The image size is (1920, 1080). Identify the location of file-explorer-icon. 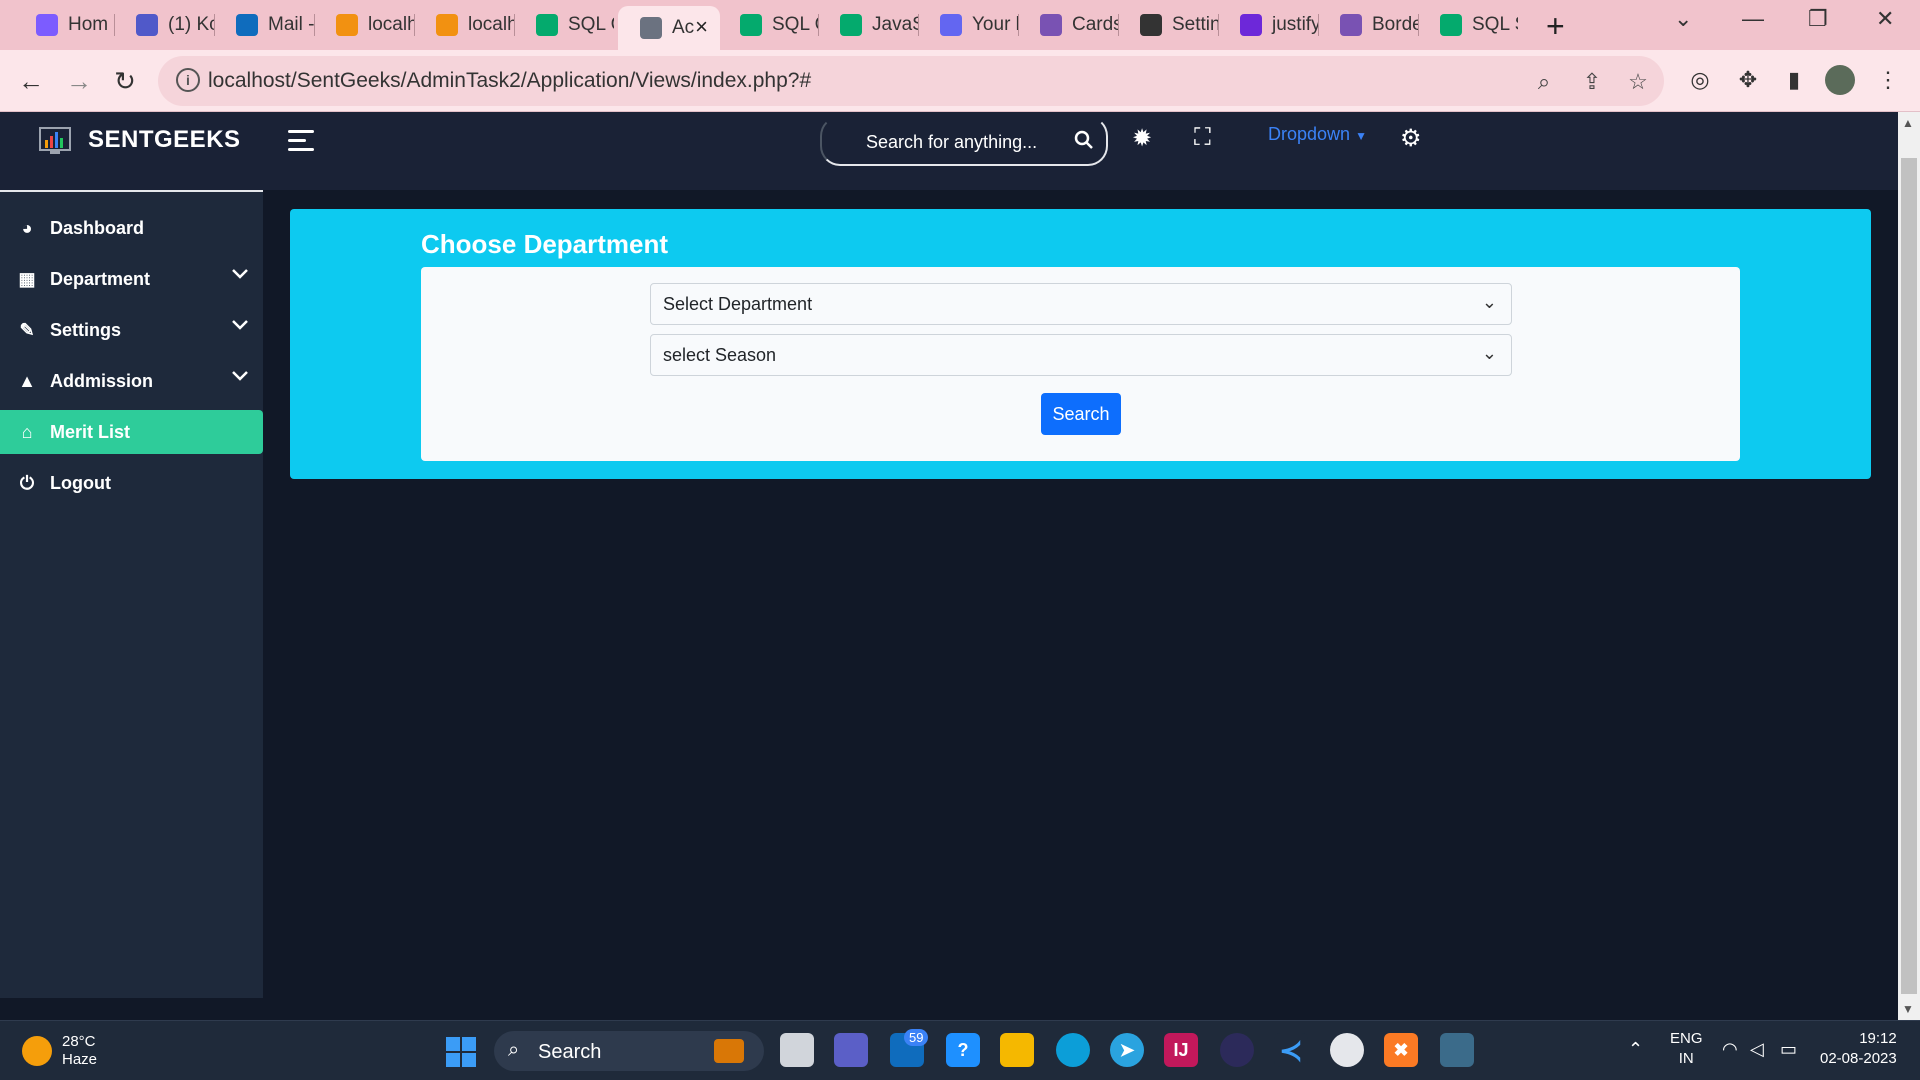
(1017, 1050).